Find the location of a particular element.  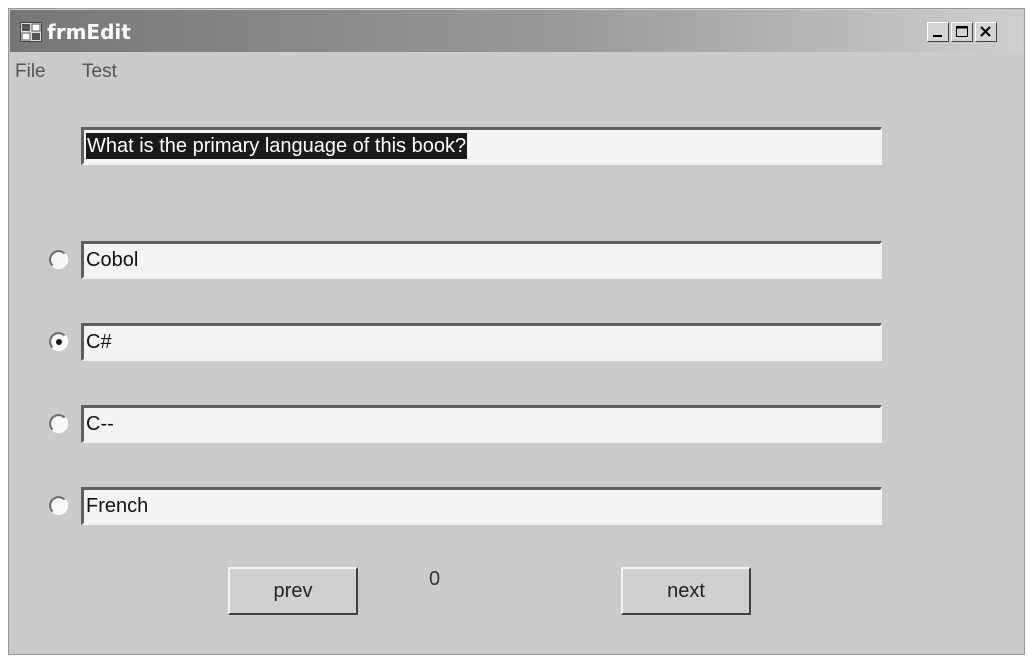

maximize-icon is located at coordinates (962, 31).